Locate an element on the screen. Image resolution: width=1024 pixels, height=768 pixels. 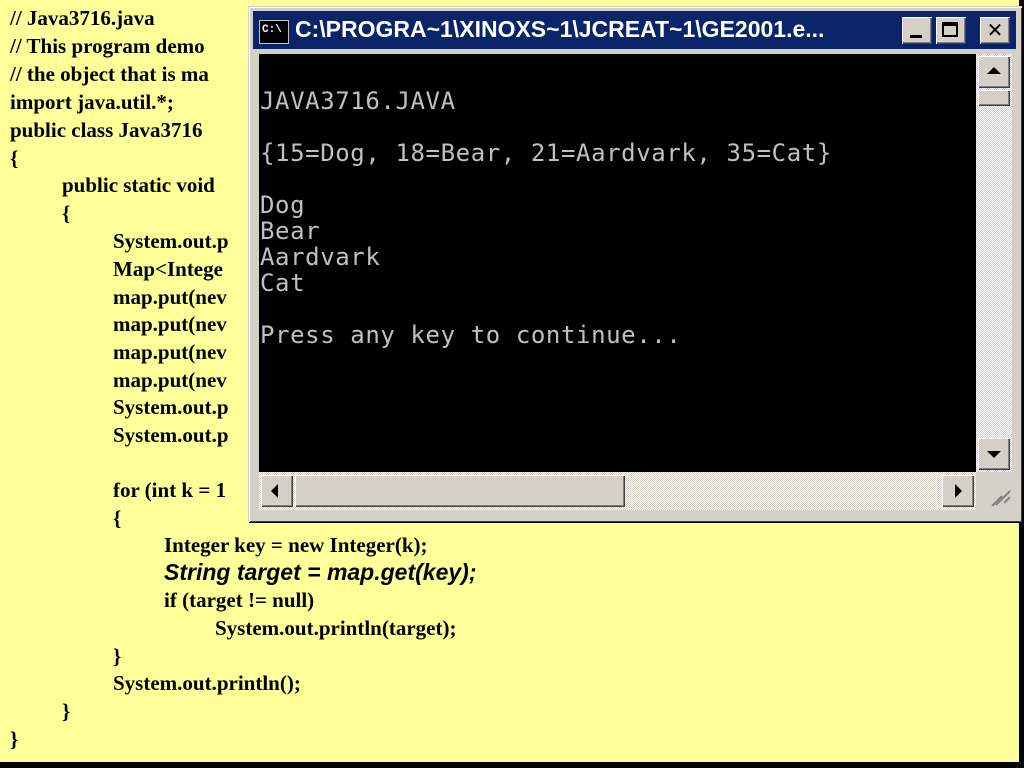
horizontal-scrollbar is located at coordinates (617, 491).